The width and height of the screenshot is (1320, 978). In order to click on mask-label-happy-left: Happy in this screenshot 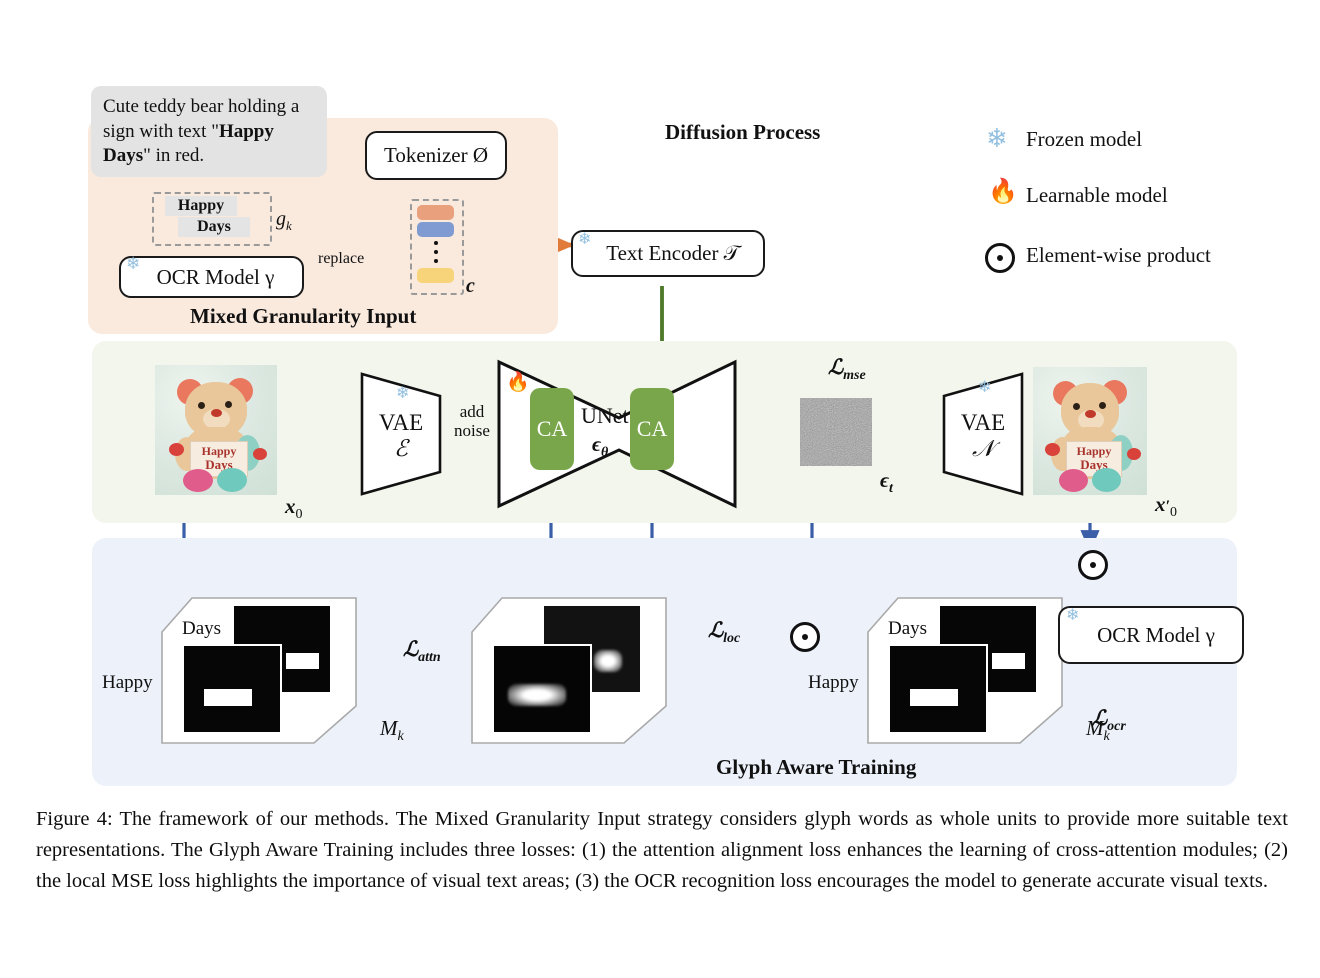, I will do `click(127, 682)`.